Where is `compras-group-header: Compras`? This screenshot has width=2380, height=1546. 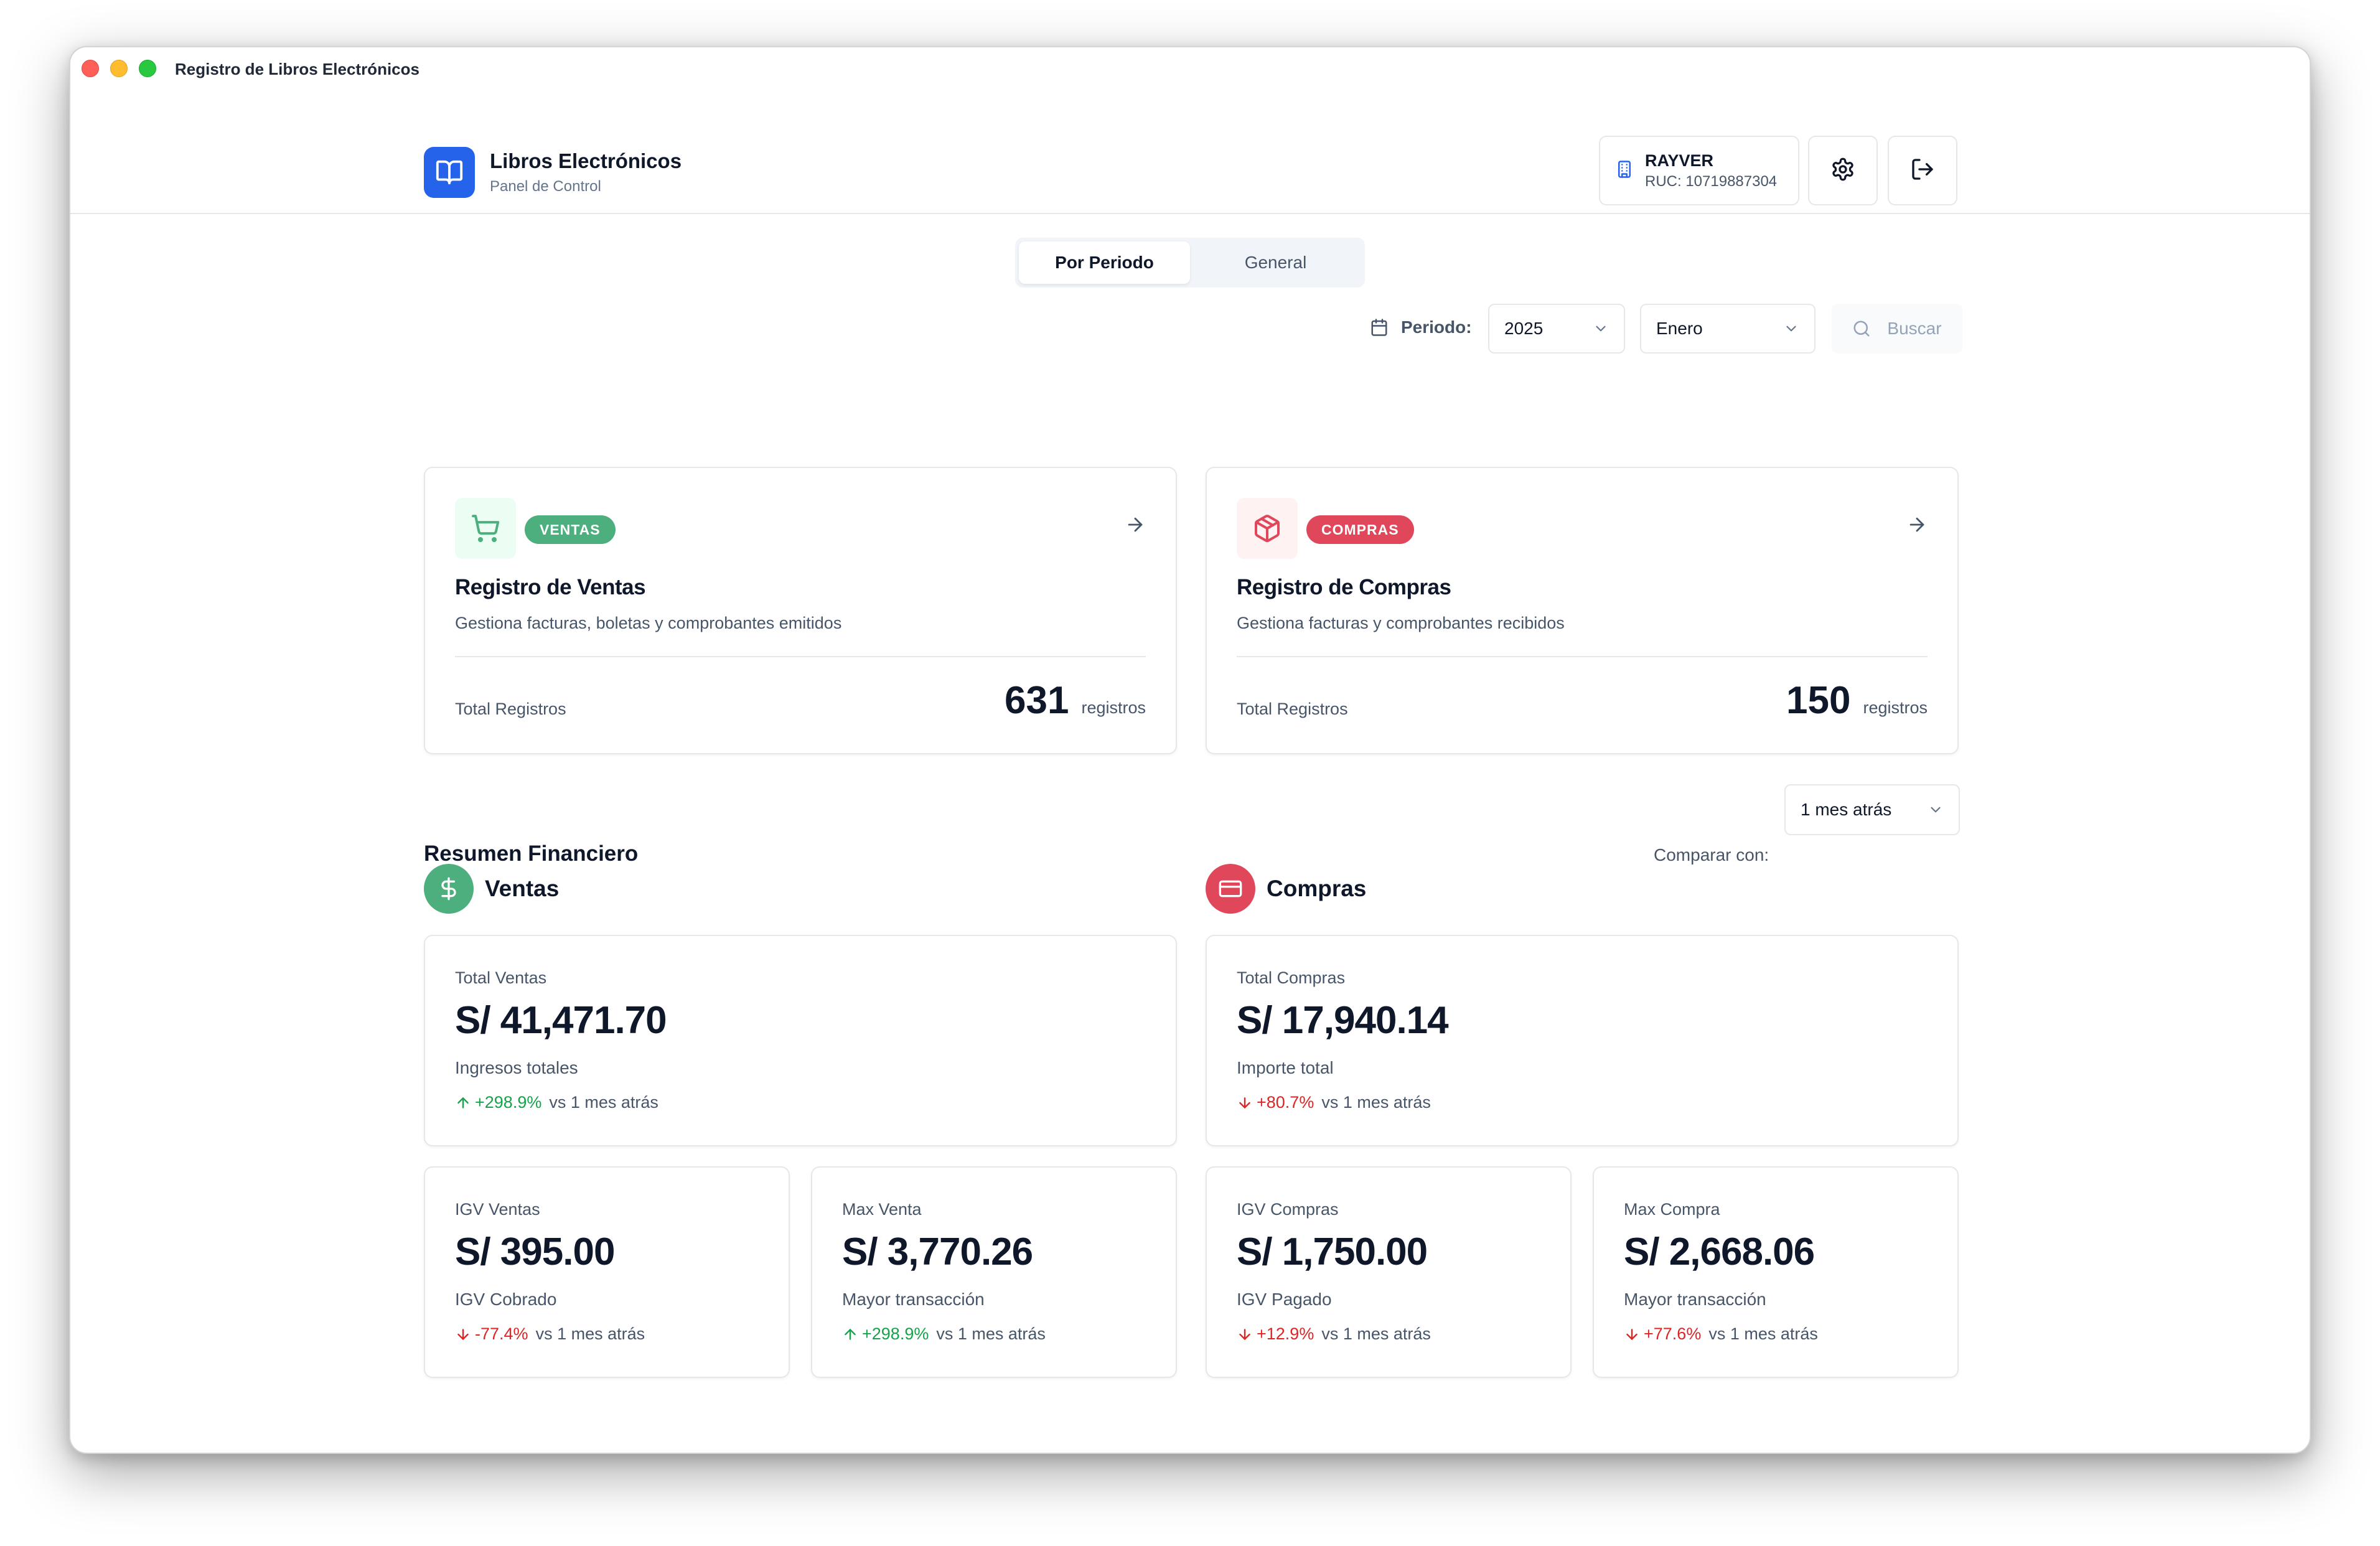
compras-group-header: Compras is located at coordinates (1286, 889).